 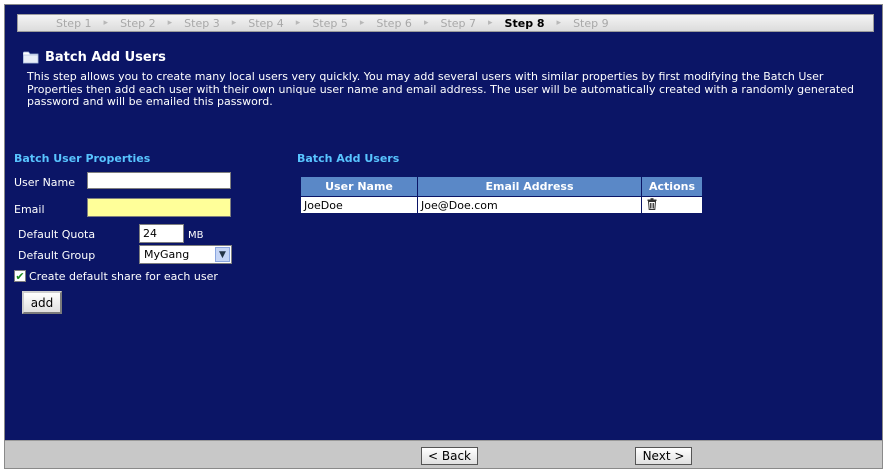 I want to click on default-group-select: MyGang ▼, so click(x=185, y=254).